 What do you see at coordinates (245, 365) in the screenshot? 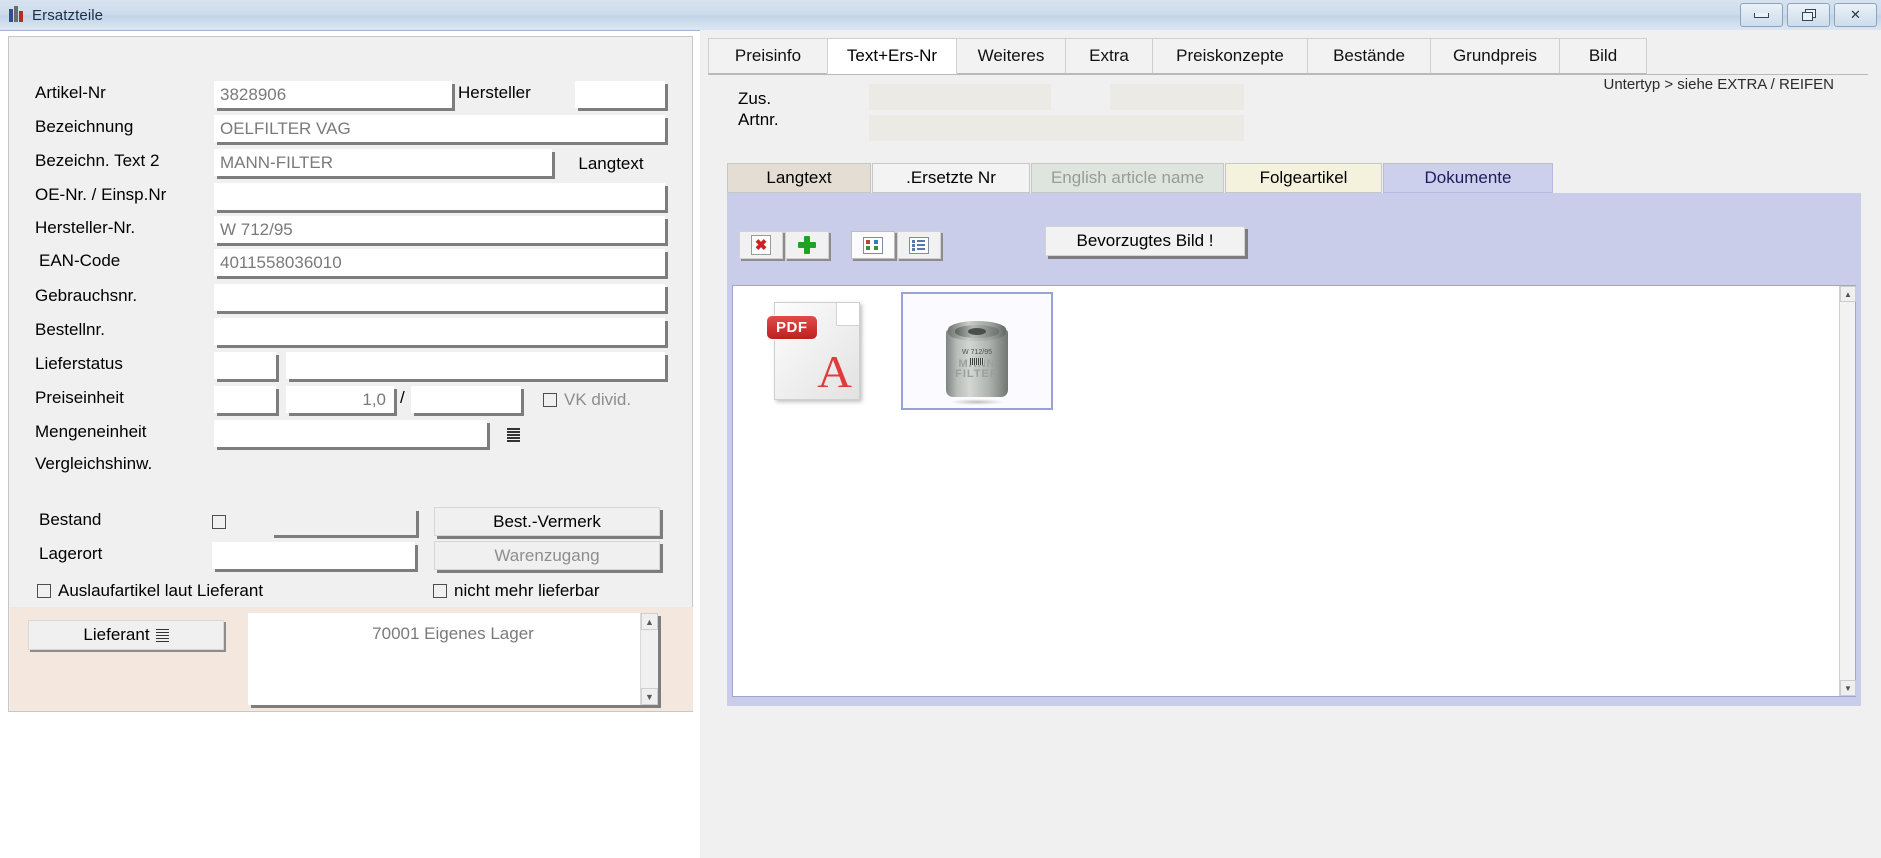
I see `input-lieferstatus-code` at bounding box center [245, 365].